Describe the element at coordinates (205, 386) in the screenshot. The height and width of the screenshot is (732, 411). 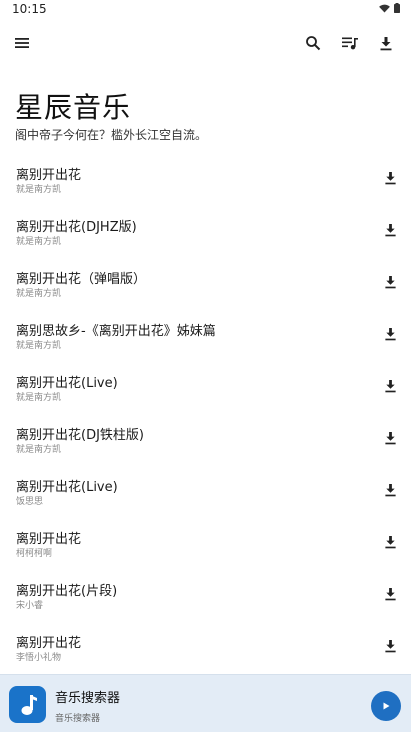
I see `song-row: 离别开出花(Live) 就是南方凯` at that location.